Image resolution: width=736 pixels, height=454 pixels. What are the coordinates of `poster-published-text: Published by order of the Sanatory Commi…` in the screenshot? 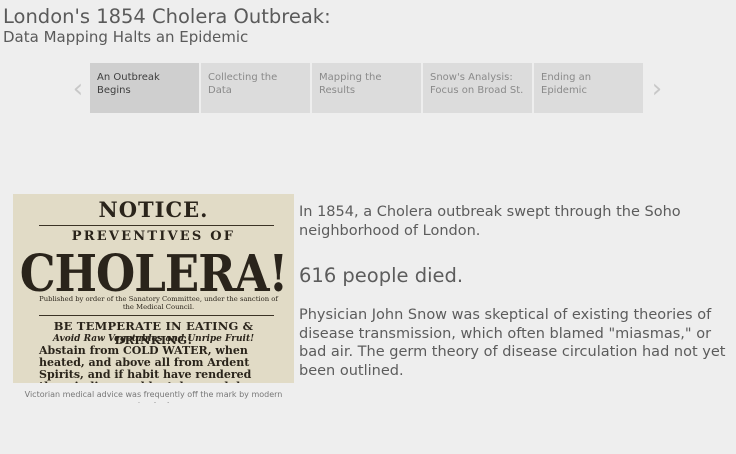 It's located at (158, 303).